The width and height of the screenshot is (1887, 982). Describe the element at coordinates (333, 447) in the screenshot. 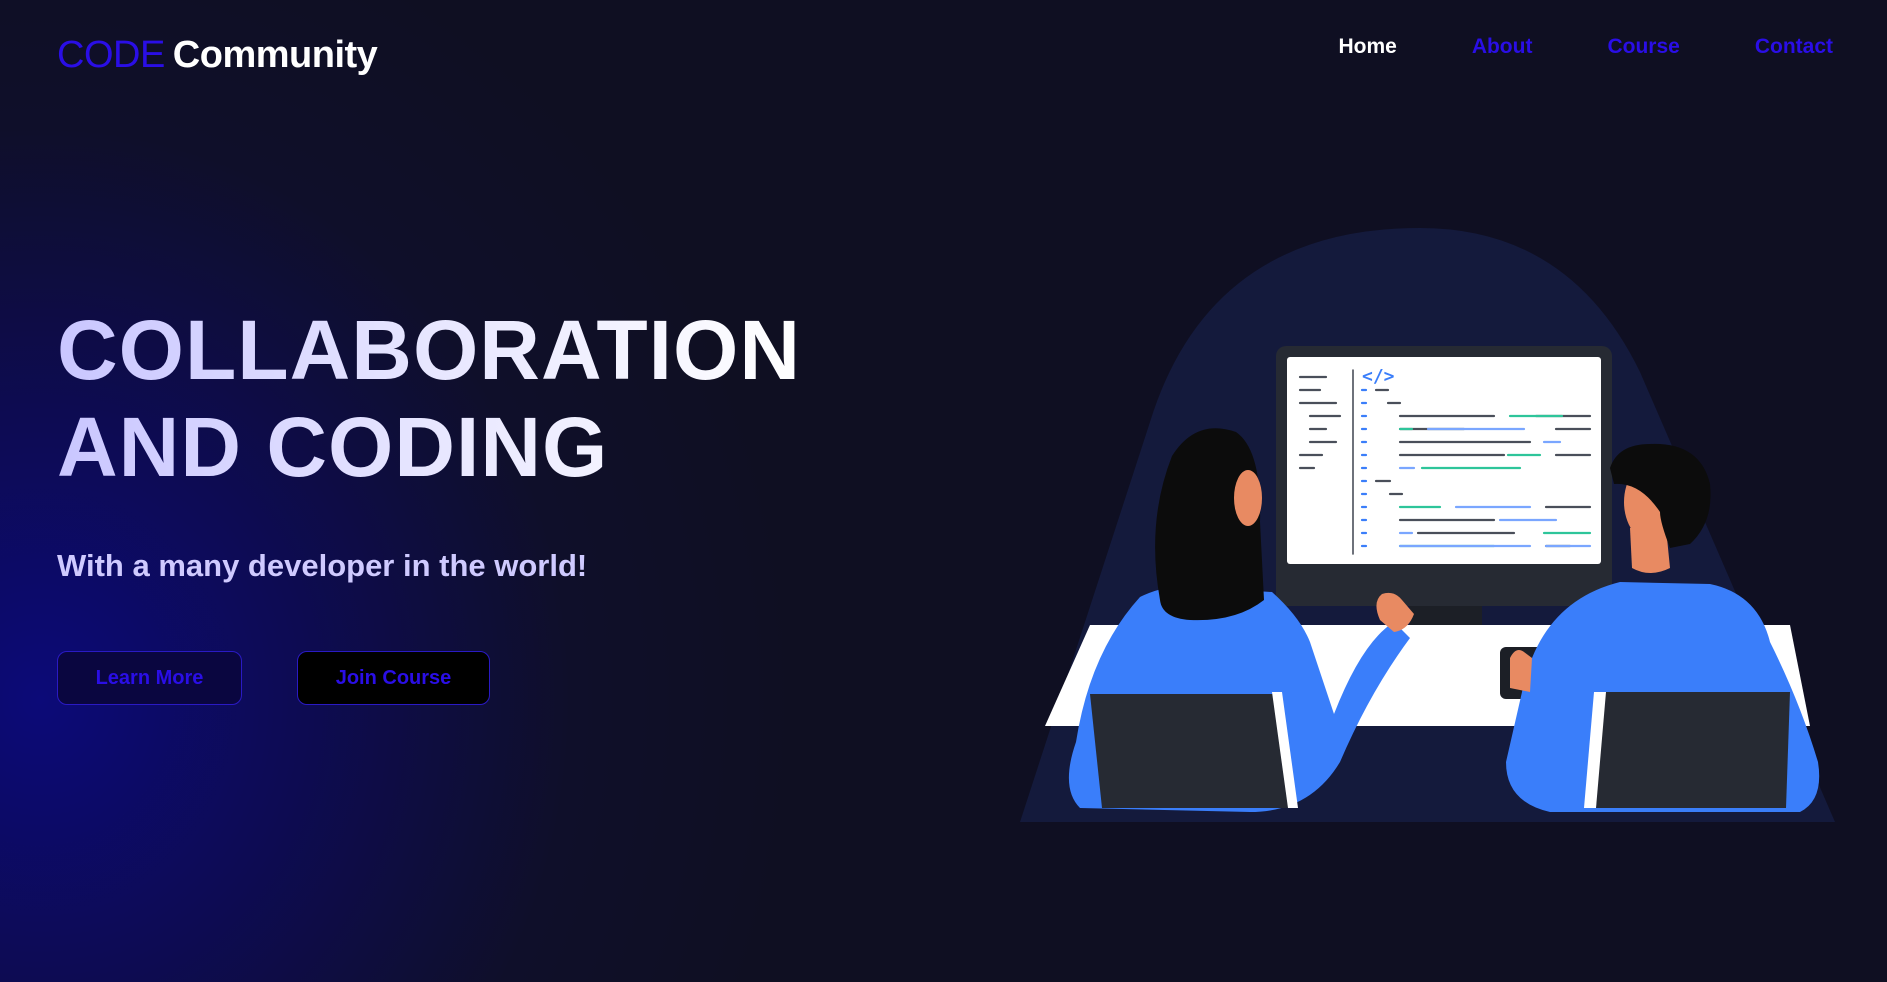

I see `hero-title-line2: AND CODING` at that location.